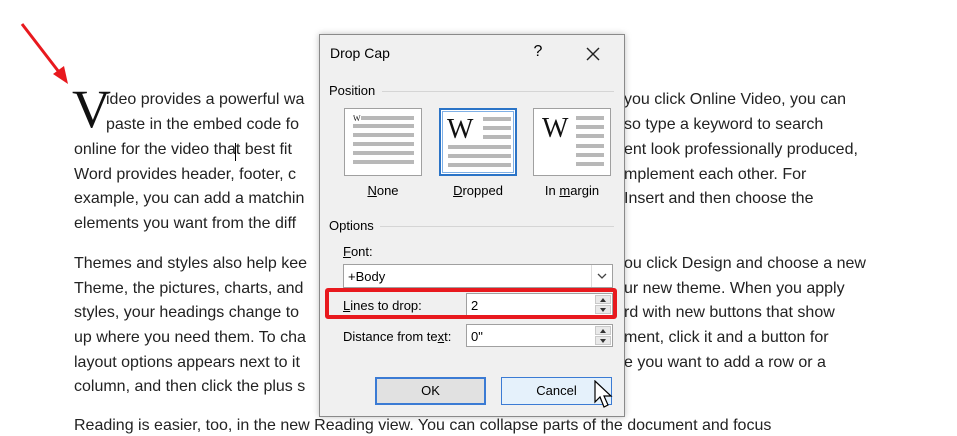 The height and width of the screenshot is (436, 957). What do you see at coordinates (191, 263) in the screenshot?
I see `doc-line: Themes and styles also help kee` at bounding box center [191, 263].